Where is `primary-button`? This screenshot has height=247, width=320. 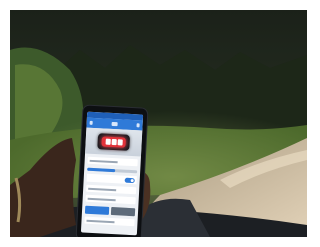
primary-button is located at coordinates (97, 210).